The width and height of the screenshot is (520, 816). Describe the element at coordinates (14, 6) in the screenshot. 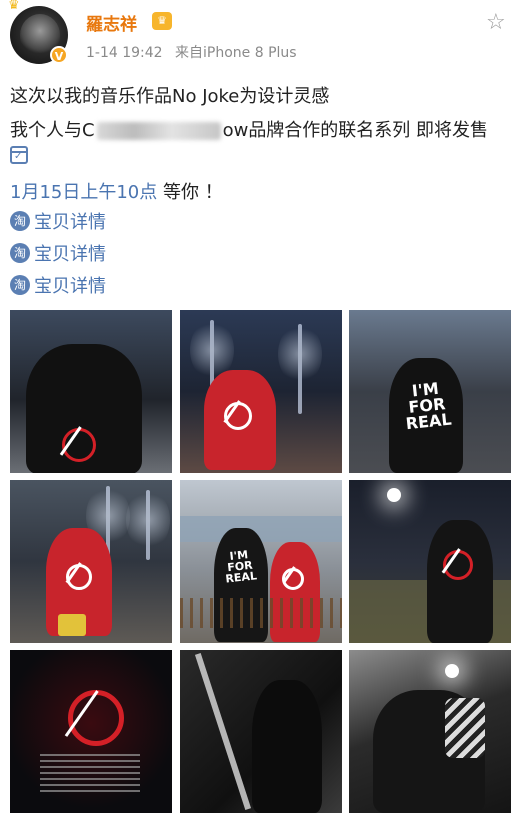

I see `crown-icon: ♛` at that location.